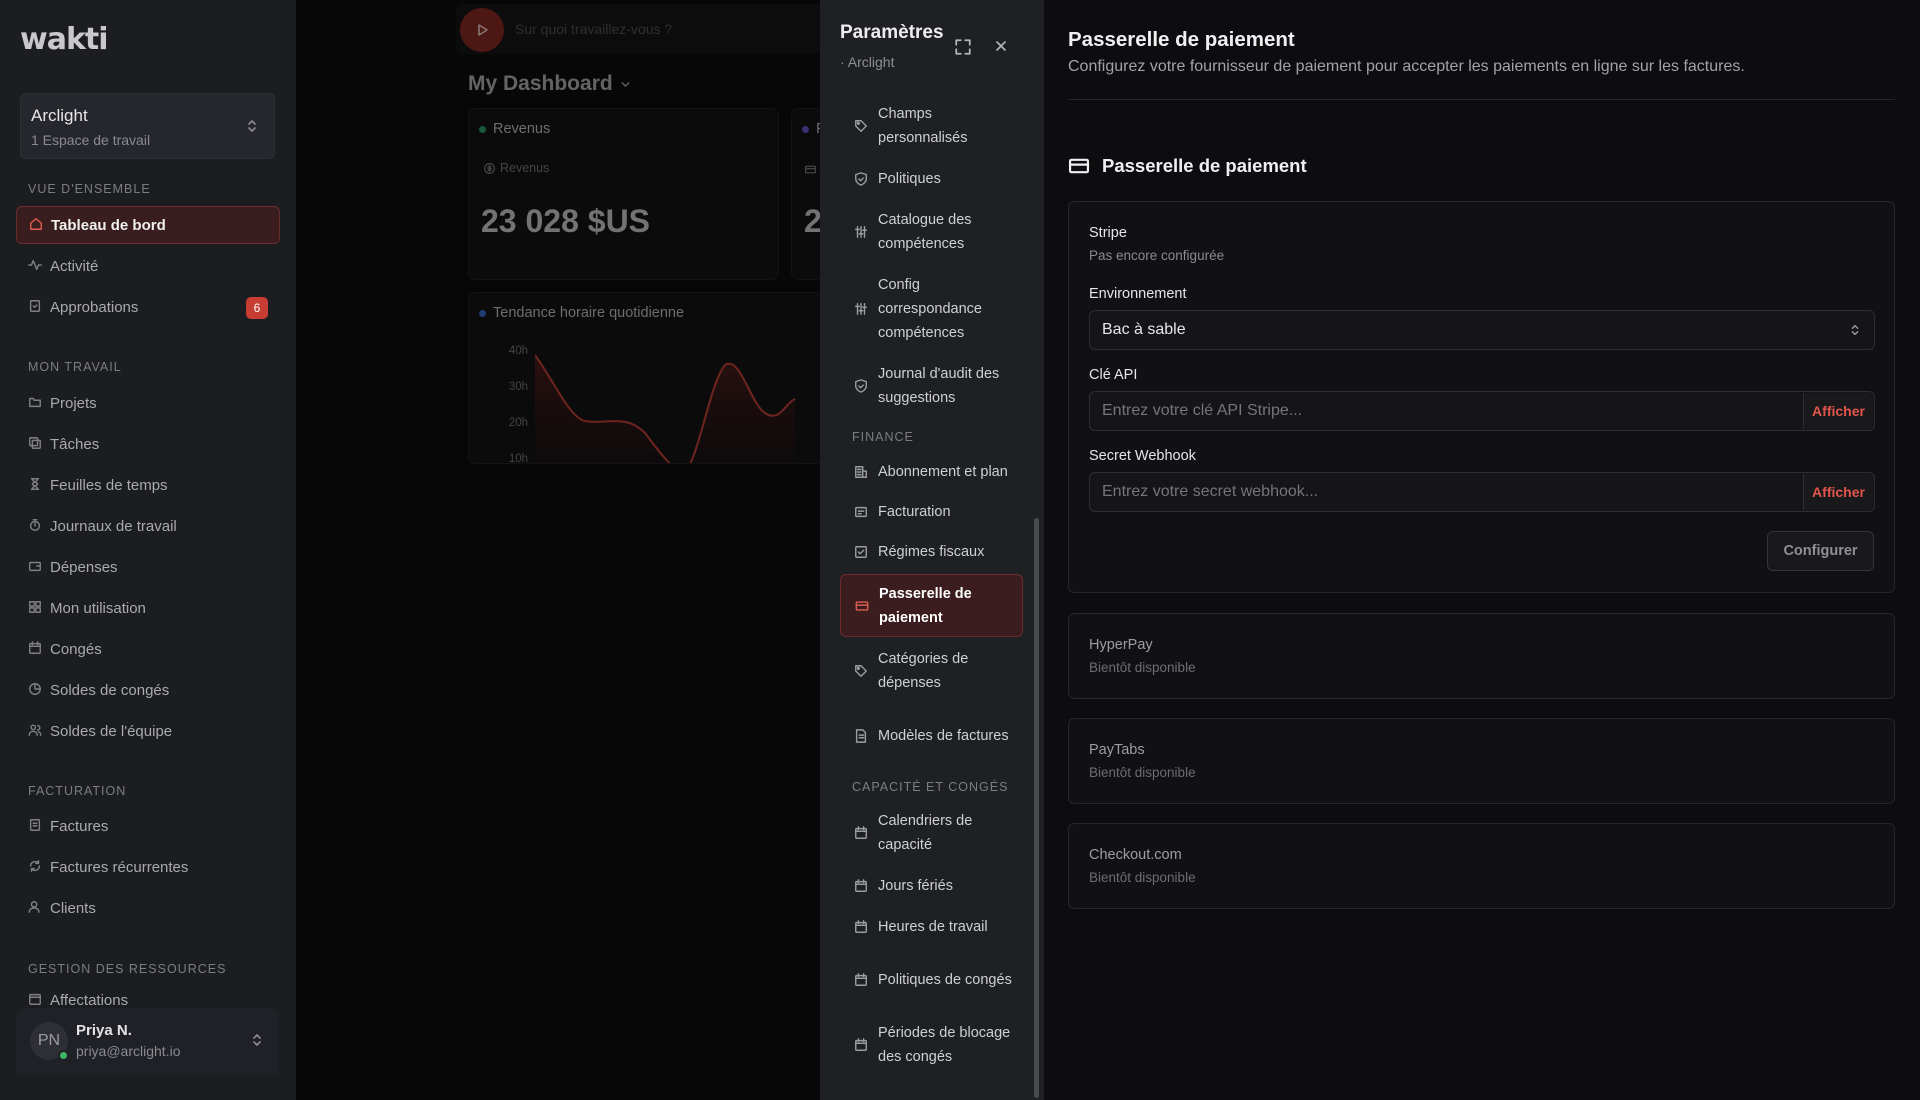  What do you see at coordinates (37, 225) in the screenshot?
I see `home-icon` at bounding box center [37, 225].